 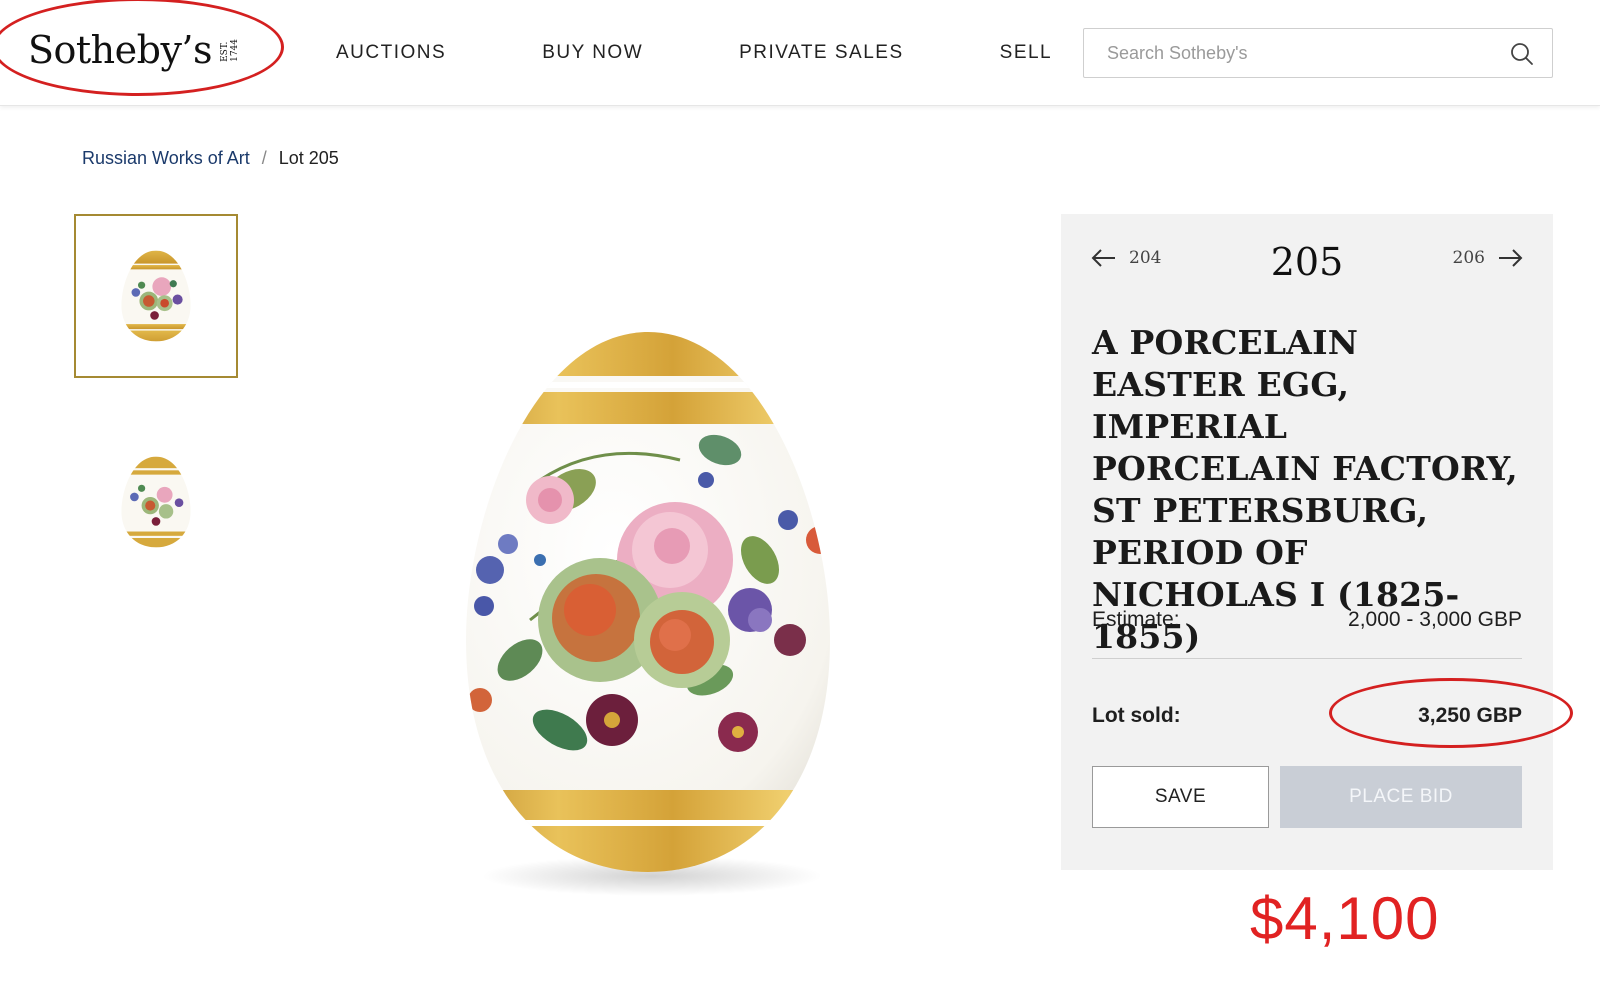 I want to click on lot-sold-label: Lot sold:, so click(x=1136, y=715).